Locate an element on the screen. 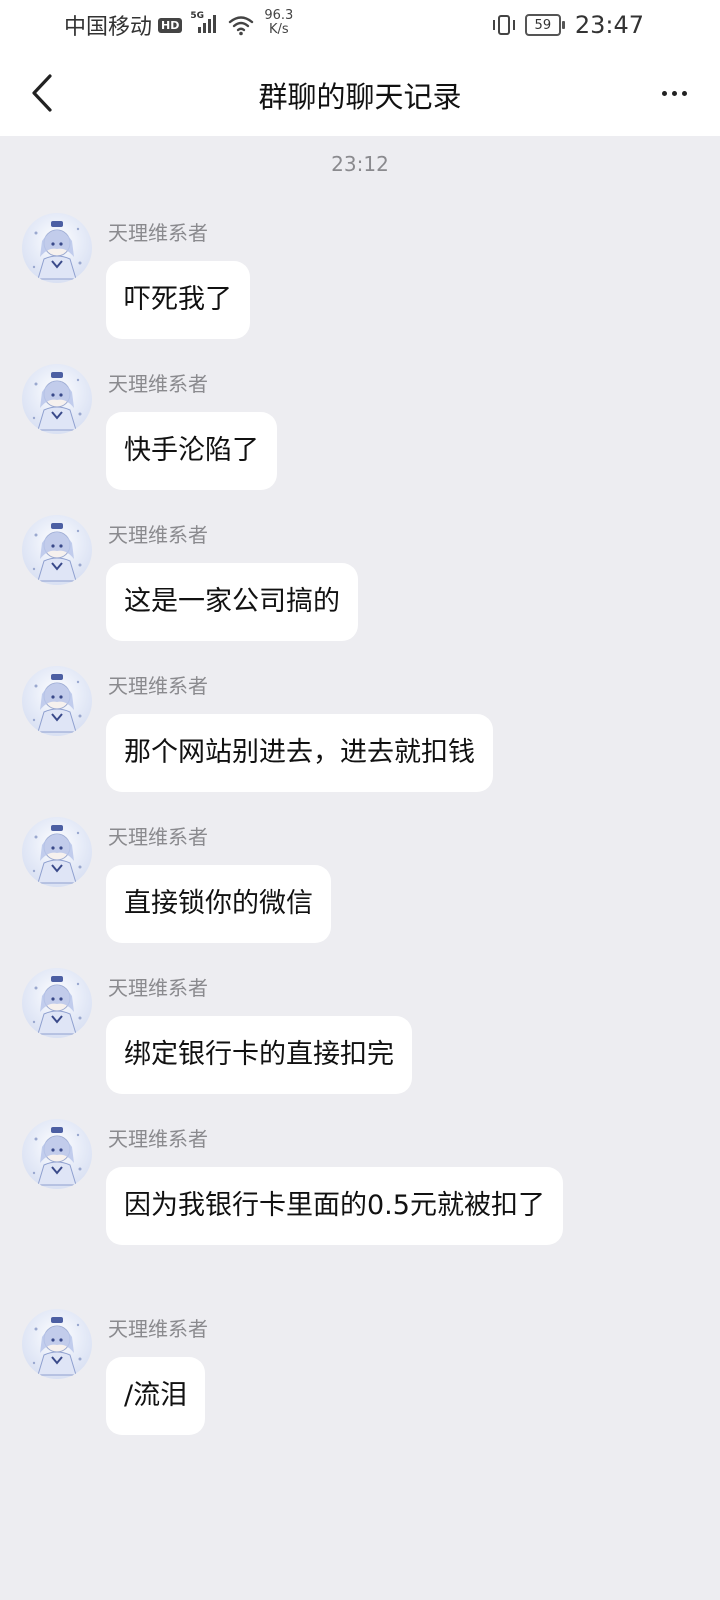 The image size is (720, 1600). battery-icon: 59 is located at coordinates (544, 25).